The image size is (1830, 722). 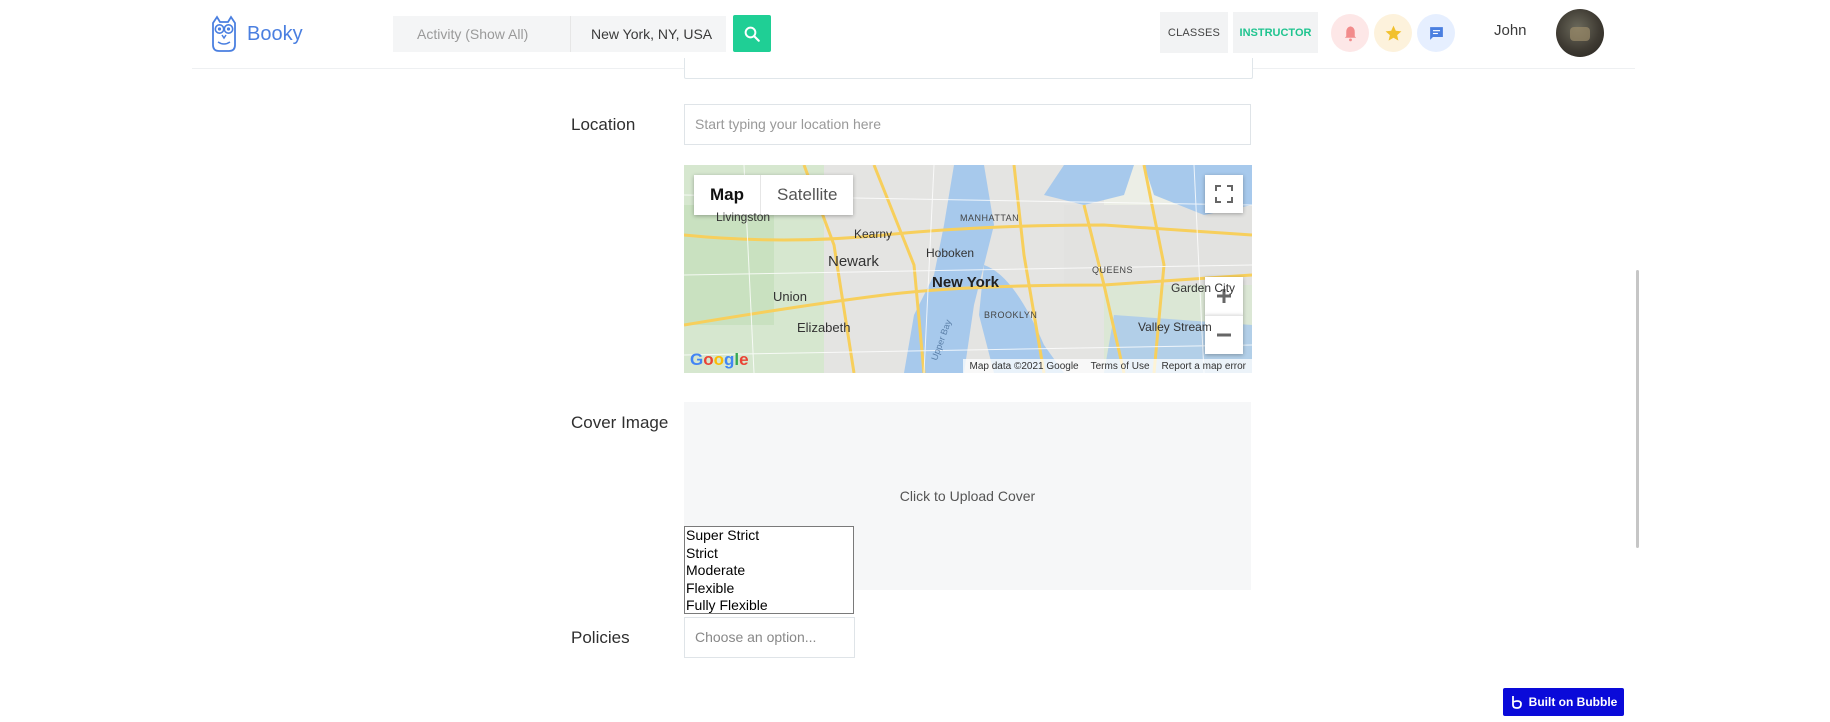 What do you see at coordinates (600, 637) in the screenshot?
I see `policies-label: Policies` at bounding box center [600, 637].